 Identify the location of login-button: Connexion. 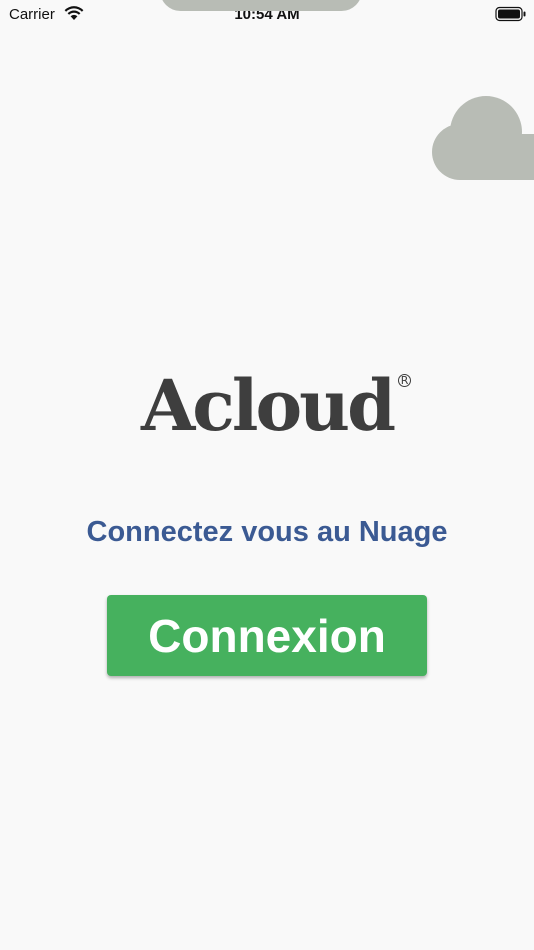
(267, 635).